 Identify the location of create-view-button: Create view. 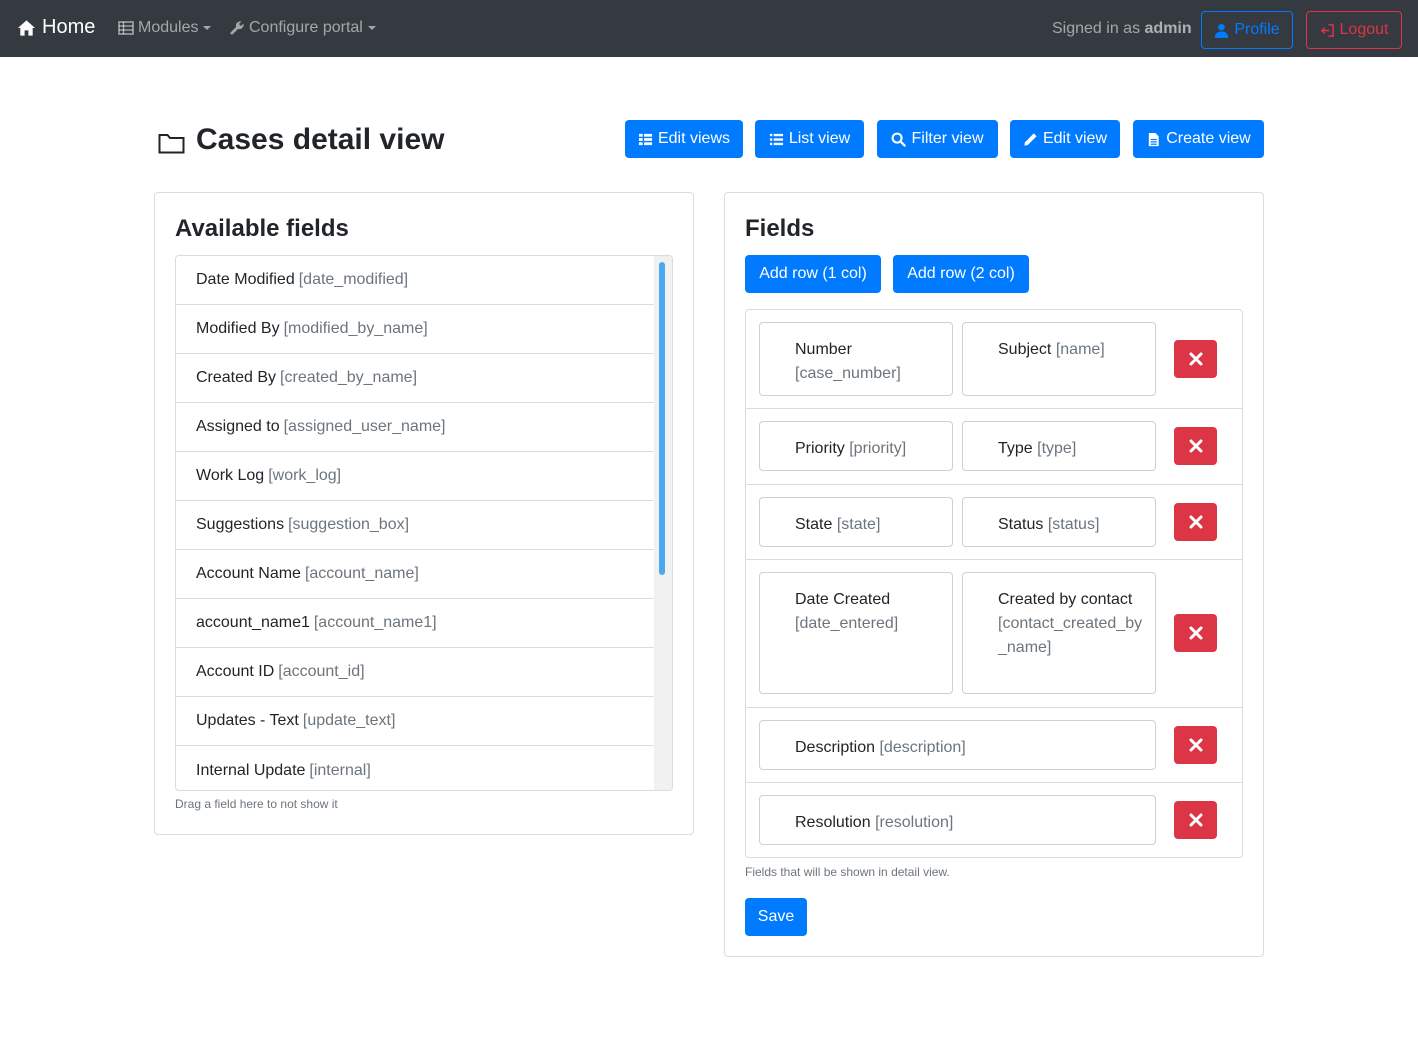
(1198, 139).